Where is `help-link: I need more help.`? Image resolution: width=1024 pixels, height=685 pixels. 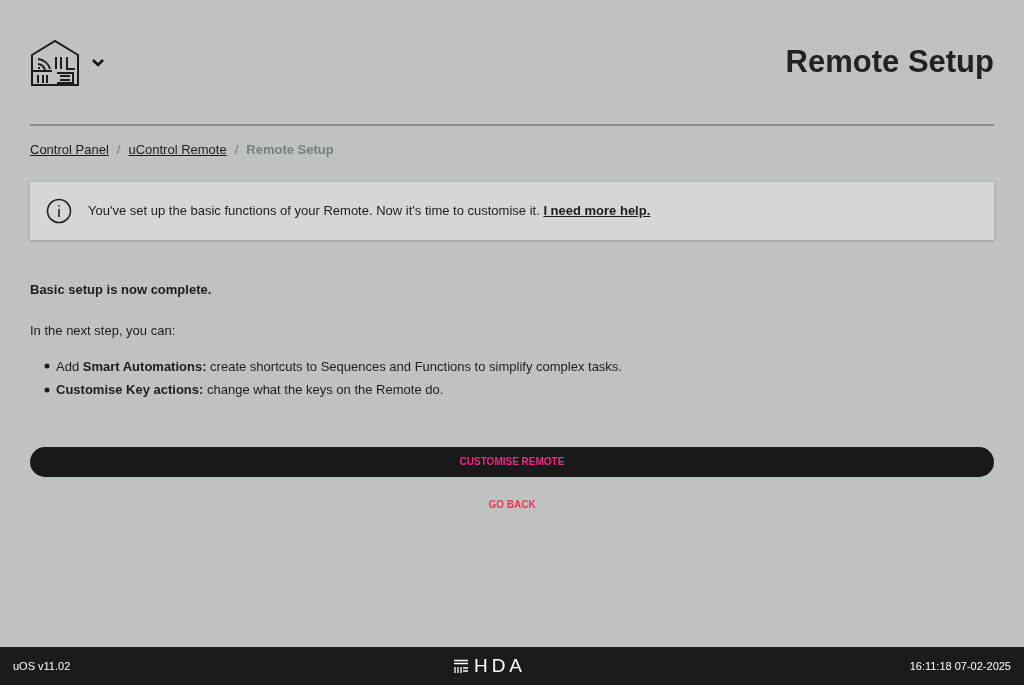
help-link: I need more help. is located at coordinates (597, 210).